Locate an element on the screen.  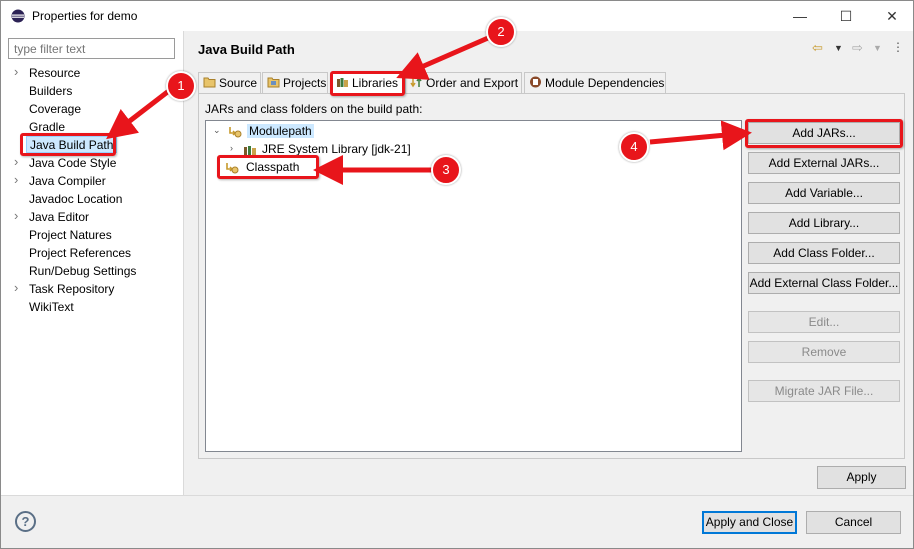
title-bar: Properties for demo — ☐ ✕ is located at coordinates (457, 15).